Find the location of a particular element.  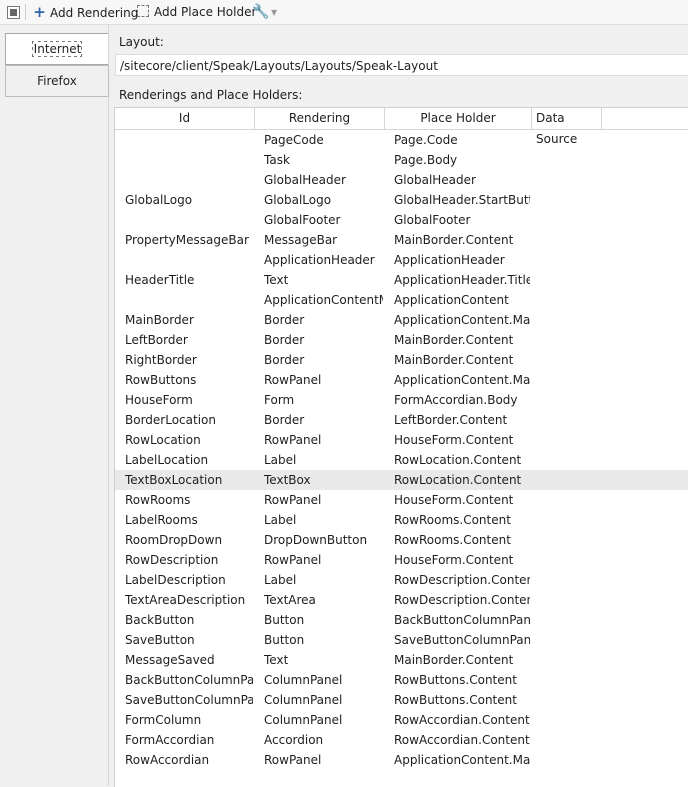

table-row: MessageSaved Text MainBorder.Content is located at coordinates (401, 660).